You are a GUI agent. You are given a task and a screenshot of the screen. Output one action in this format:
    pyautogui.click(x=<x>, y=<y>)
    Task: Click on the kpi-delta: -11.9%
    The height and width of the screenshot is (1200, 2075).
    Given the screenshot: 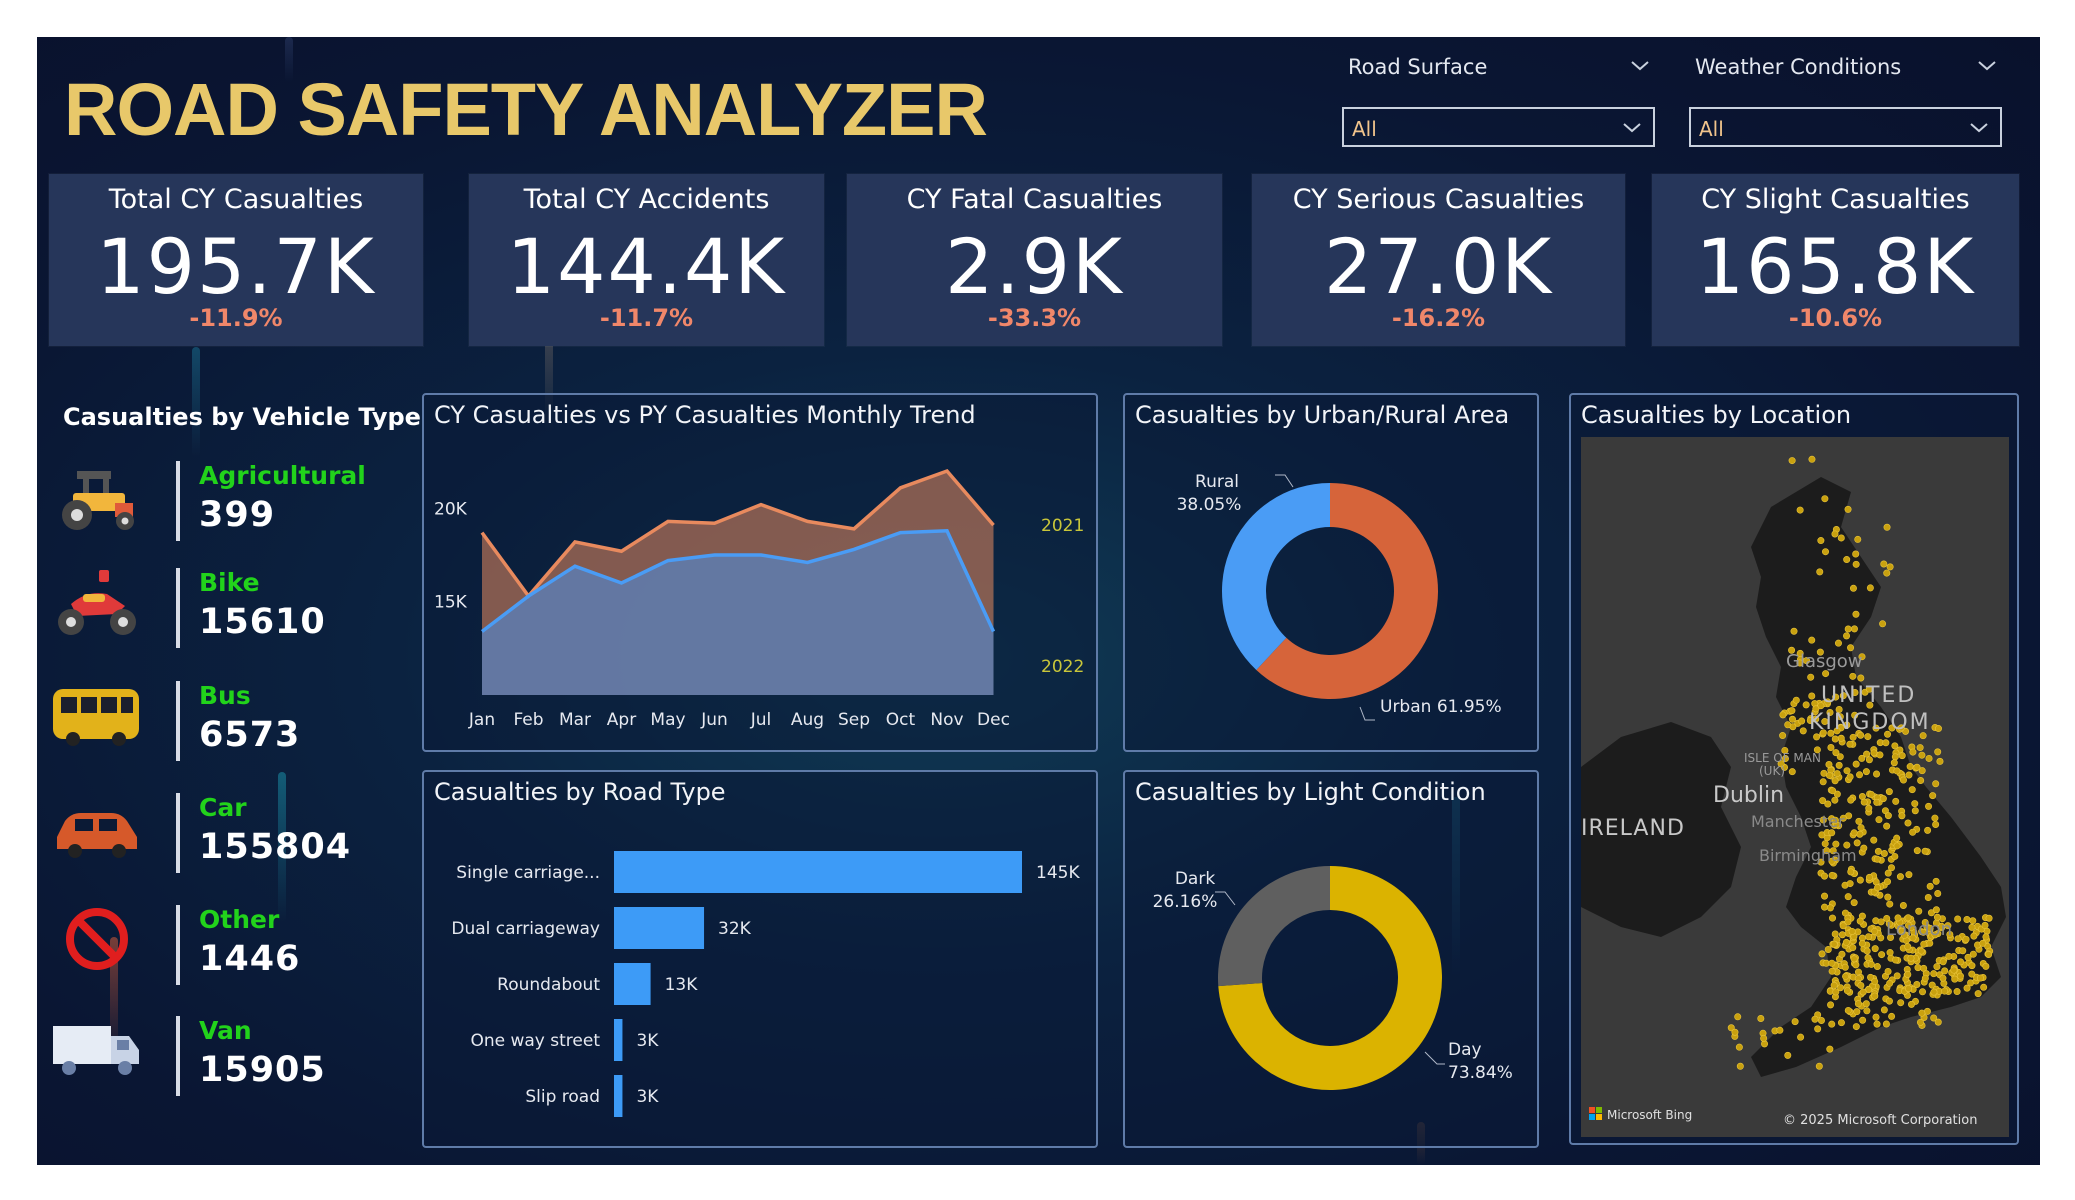 What is the action you would take?
    pyautogui.click(x=236, y=318)
    